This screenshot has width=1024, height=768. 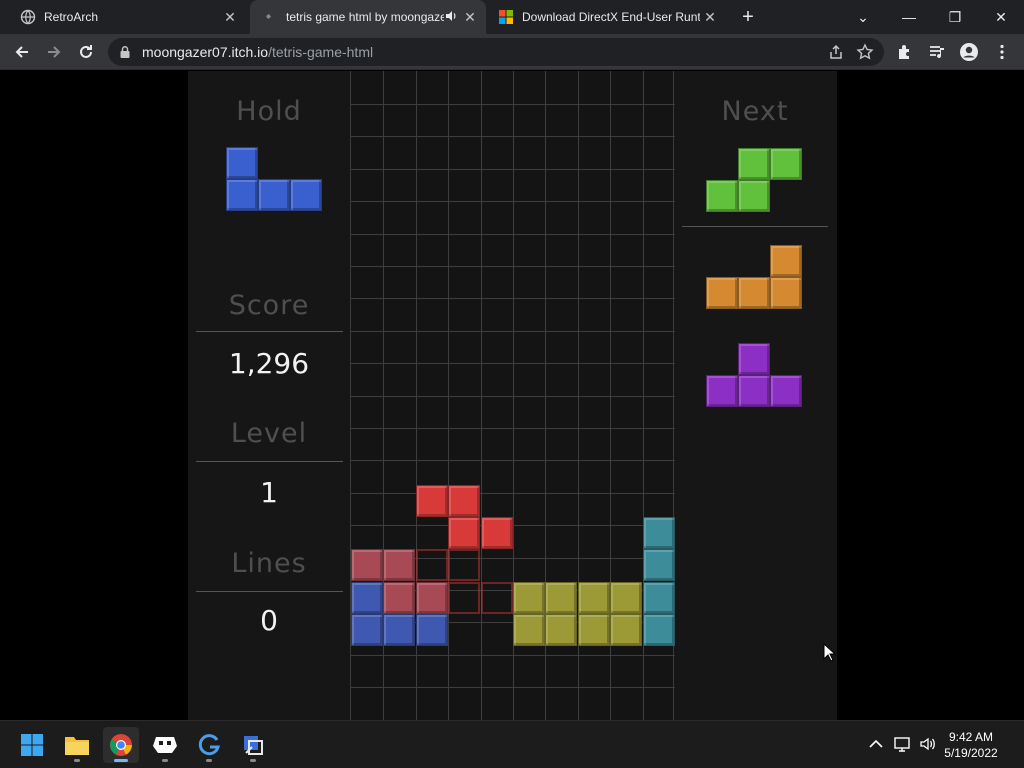 I want to click on volume-button, so click(x=928, y=744).